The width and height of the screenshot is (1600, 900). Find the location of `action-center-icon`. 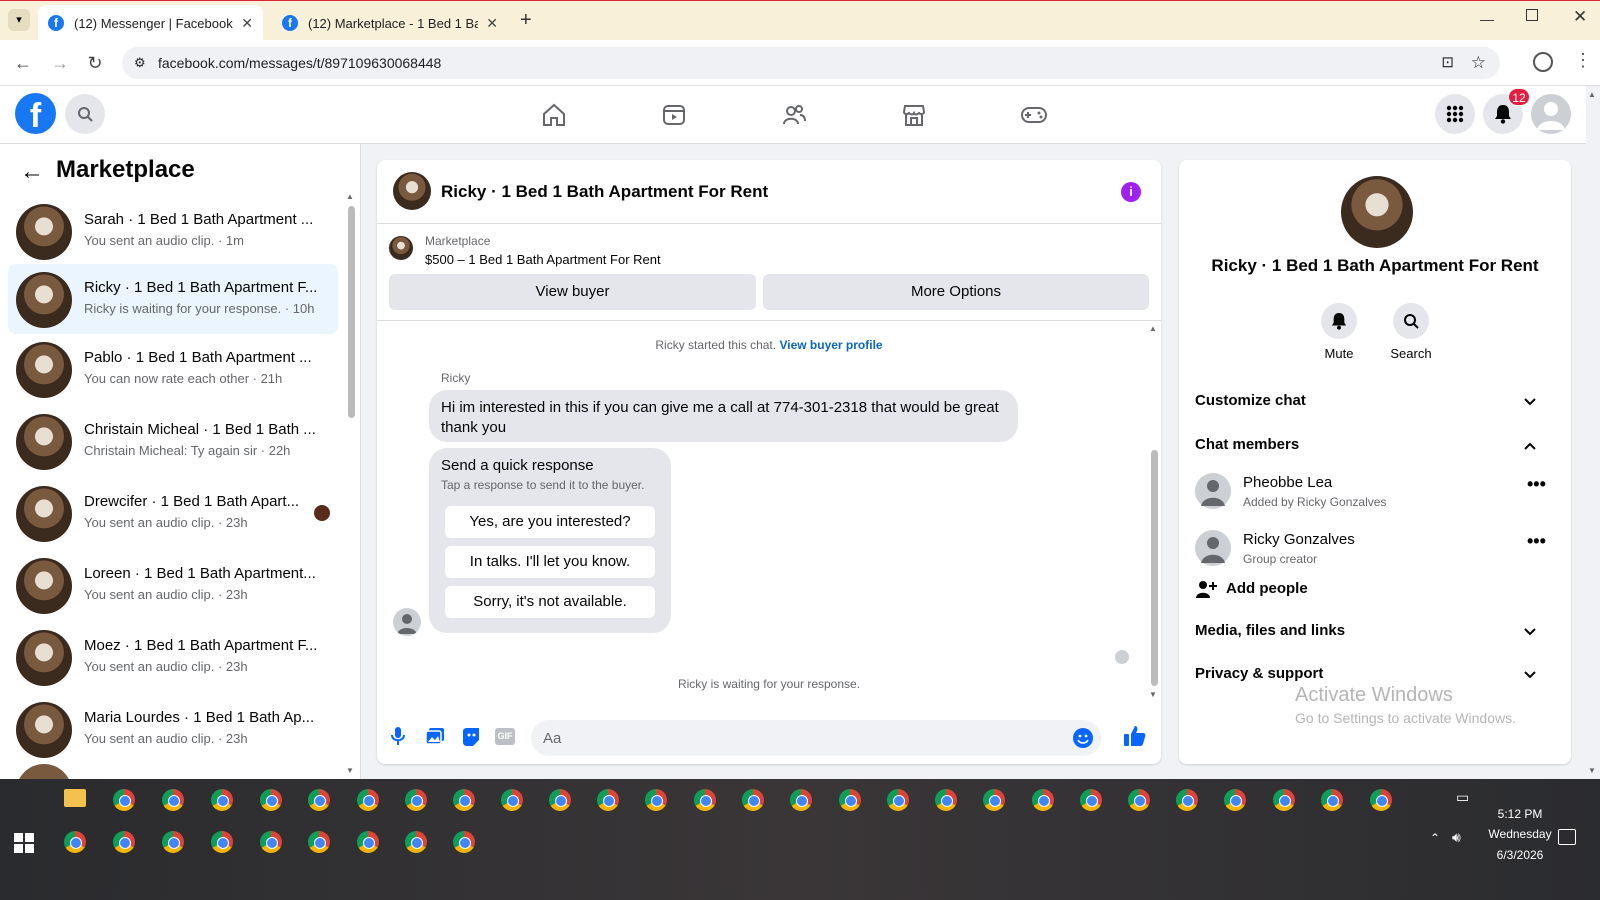

action-center-icon is located at coordinates (1567, 837).